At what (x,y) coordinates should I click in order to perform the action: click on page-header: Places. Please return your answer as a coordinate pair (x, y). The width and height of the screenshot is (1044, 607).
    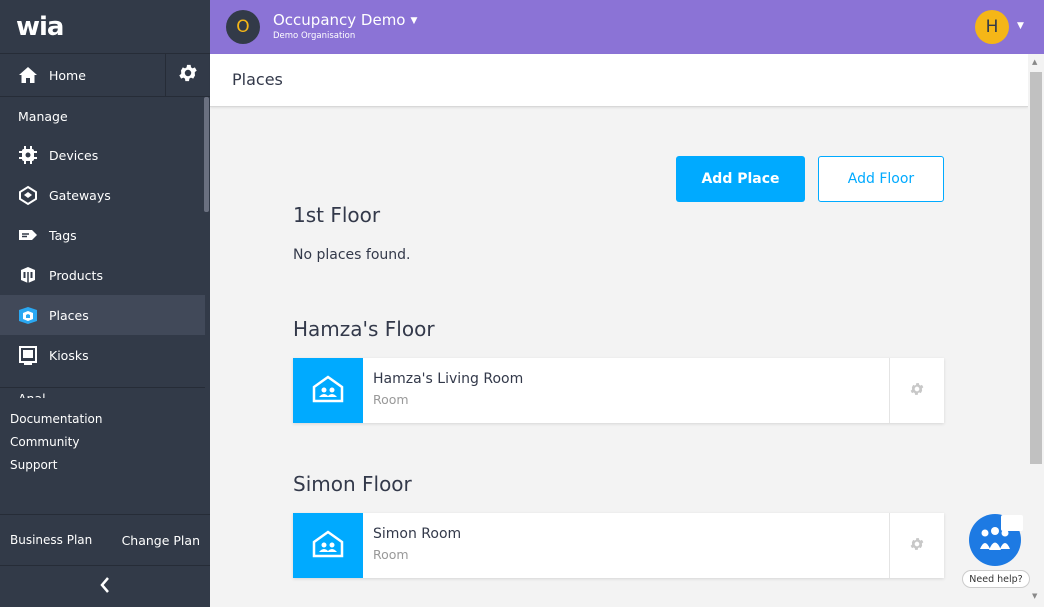
    Looking at the image, I should click on (619, 80).